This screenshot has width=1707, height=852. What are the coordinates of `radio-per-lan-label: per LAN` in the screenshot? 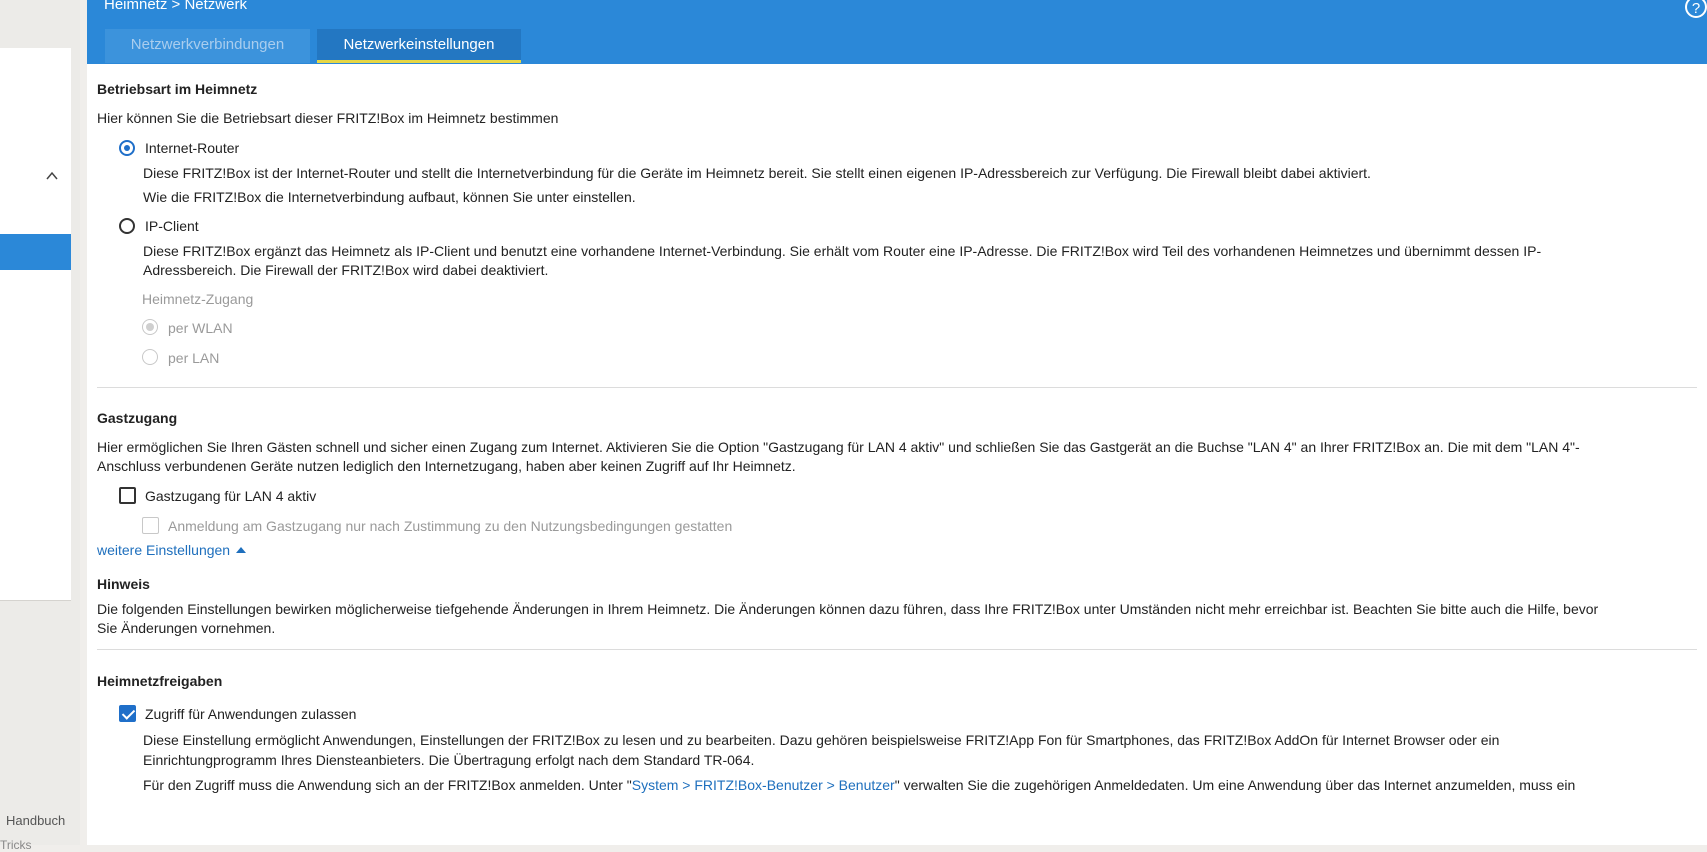 It's located at (194, 358).